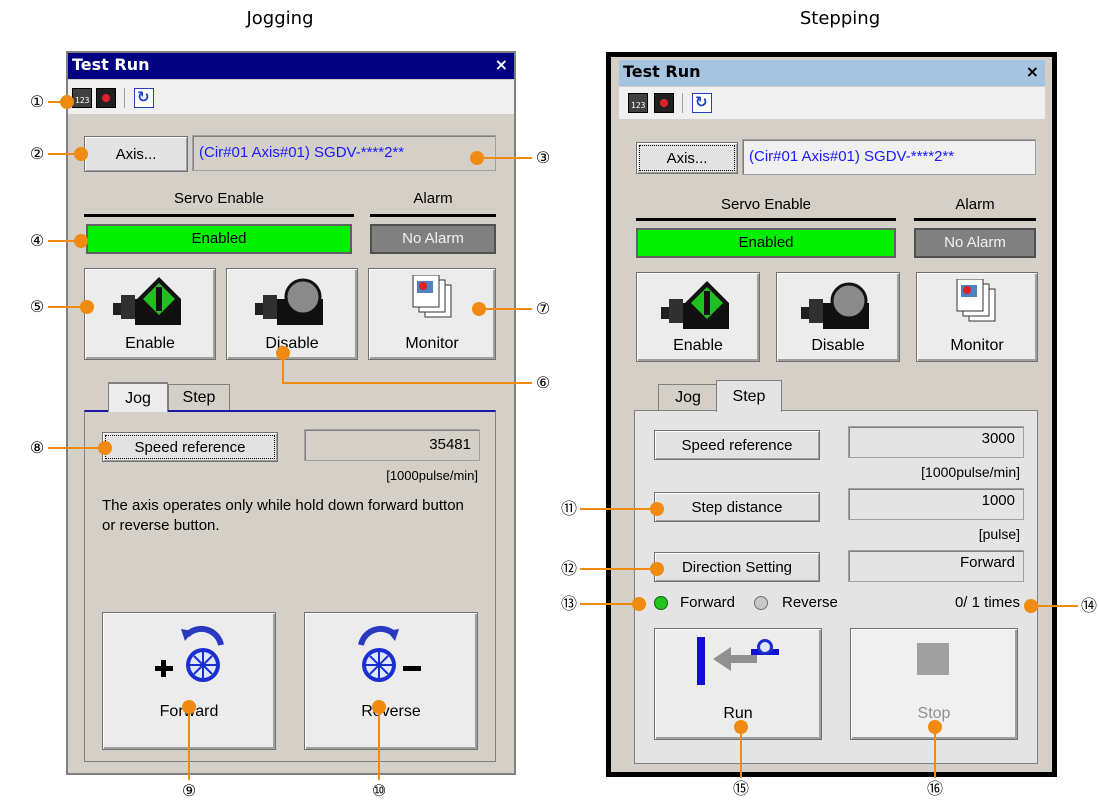  I want to click on alarm-label: Alarm, so click(433, 198).